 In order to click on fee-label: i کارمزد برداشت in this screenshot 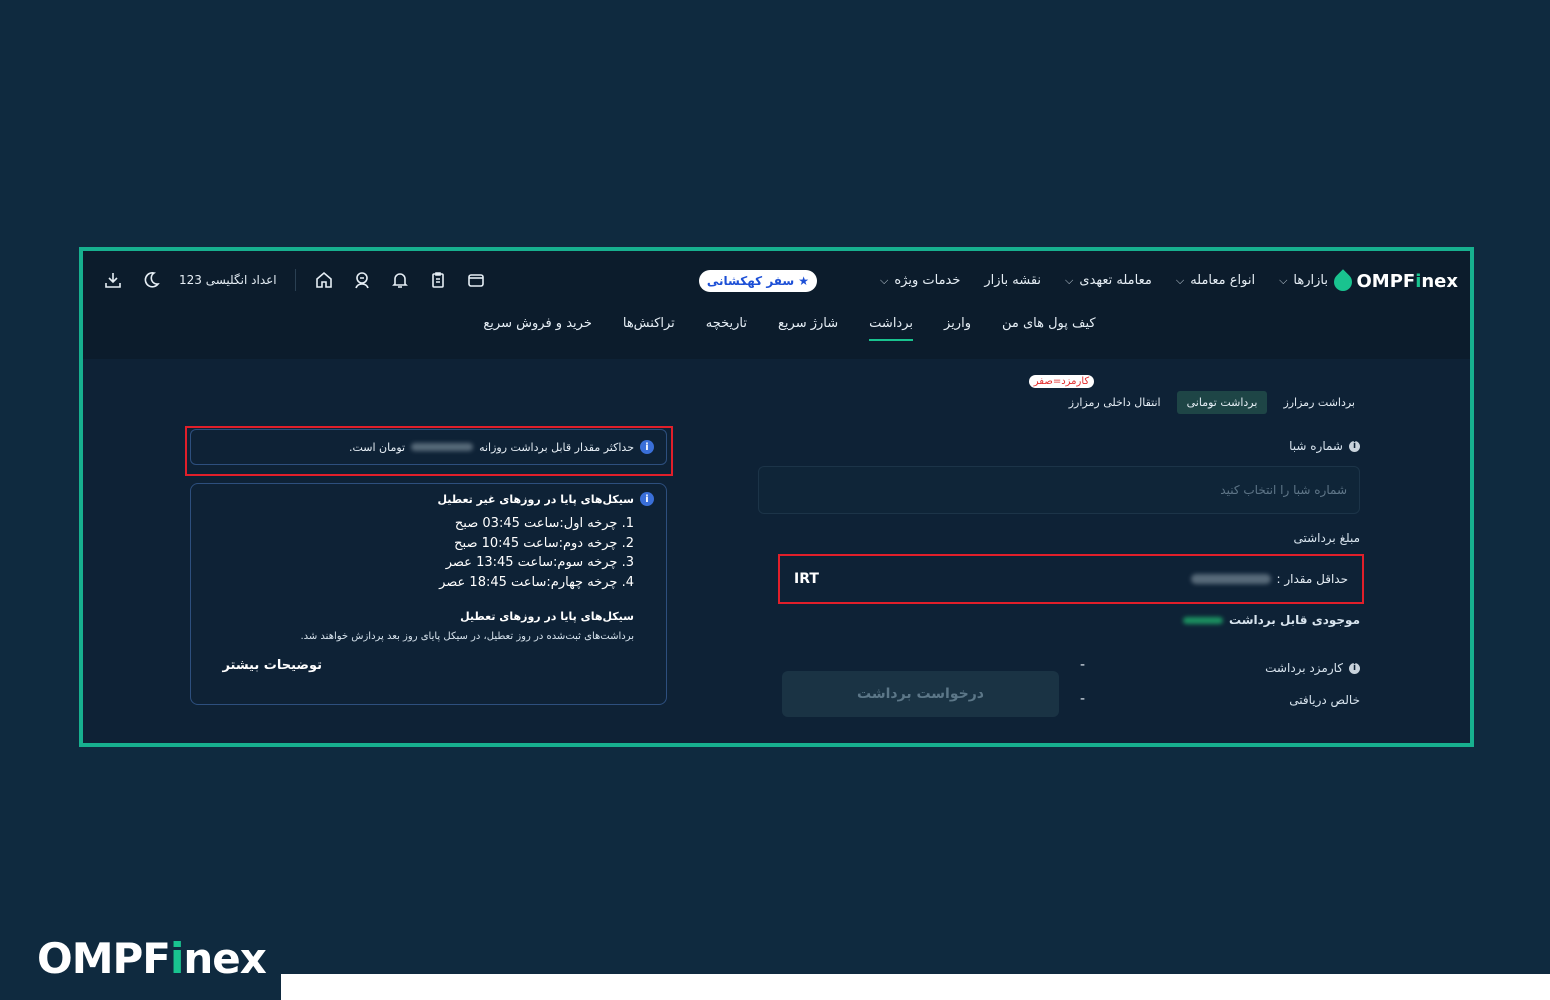, I will do `click(1312, 668)`.